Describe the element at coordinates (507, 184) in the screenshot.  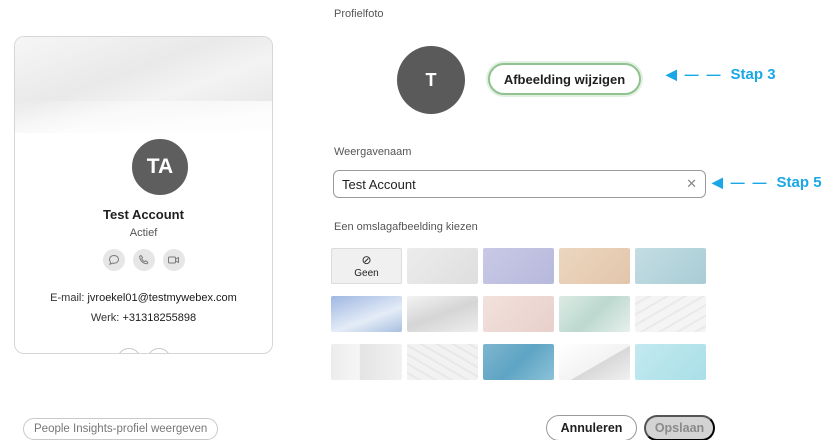
I see `display-name-input` at that location.